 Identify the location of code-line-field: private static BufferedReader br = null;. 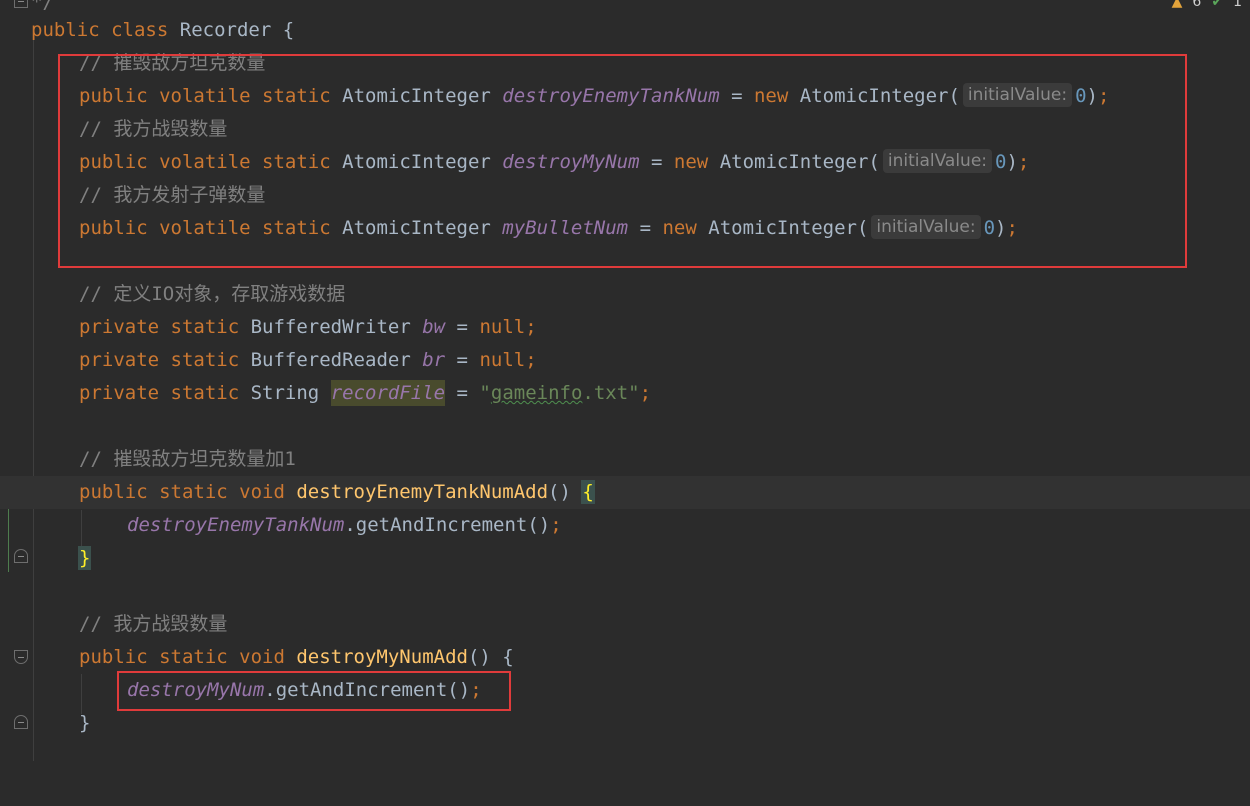
(308, 360).